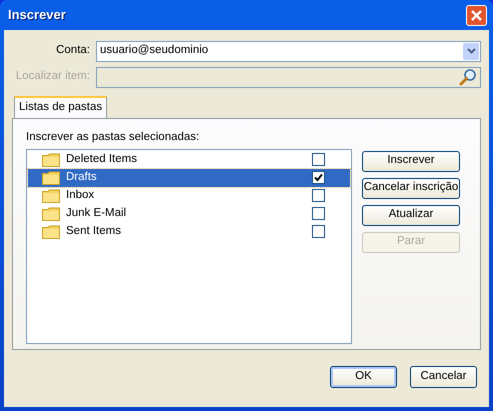 The image size is (493, 411). Describe the element at coordinates (411, 215) in the screenshot. I see `action-button: Atualizar` at that location.